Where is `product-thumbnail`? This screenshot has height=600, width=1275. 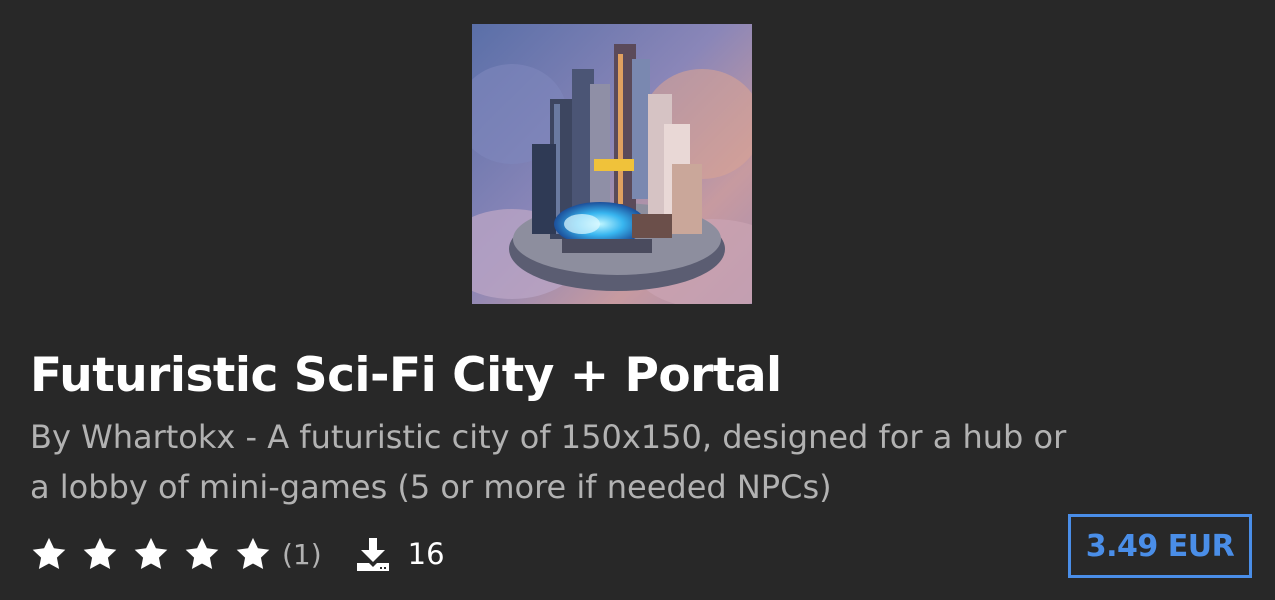
product-thumbnail is located at coordinates (612, 164).